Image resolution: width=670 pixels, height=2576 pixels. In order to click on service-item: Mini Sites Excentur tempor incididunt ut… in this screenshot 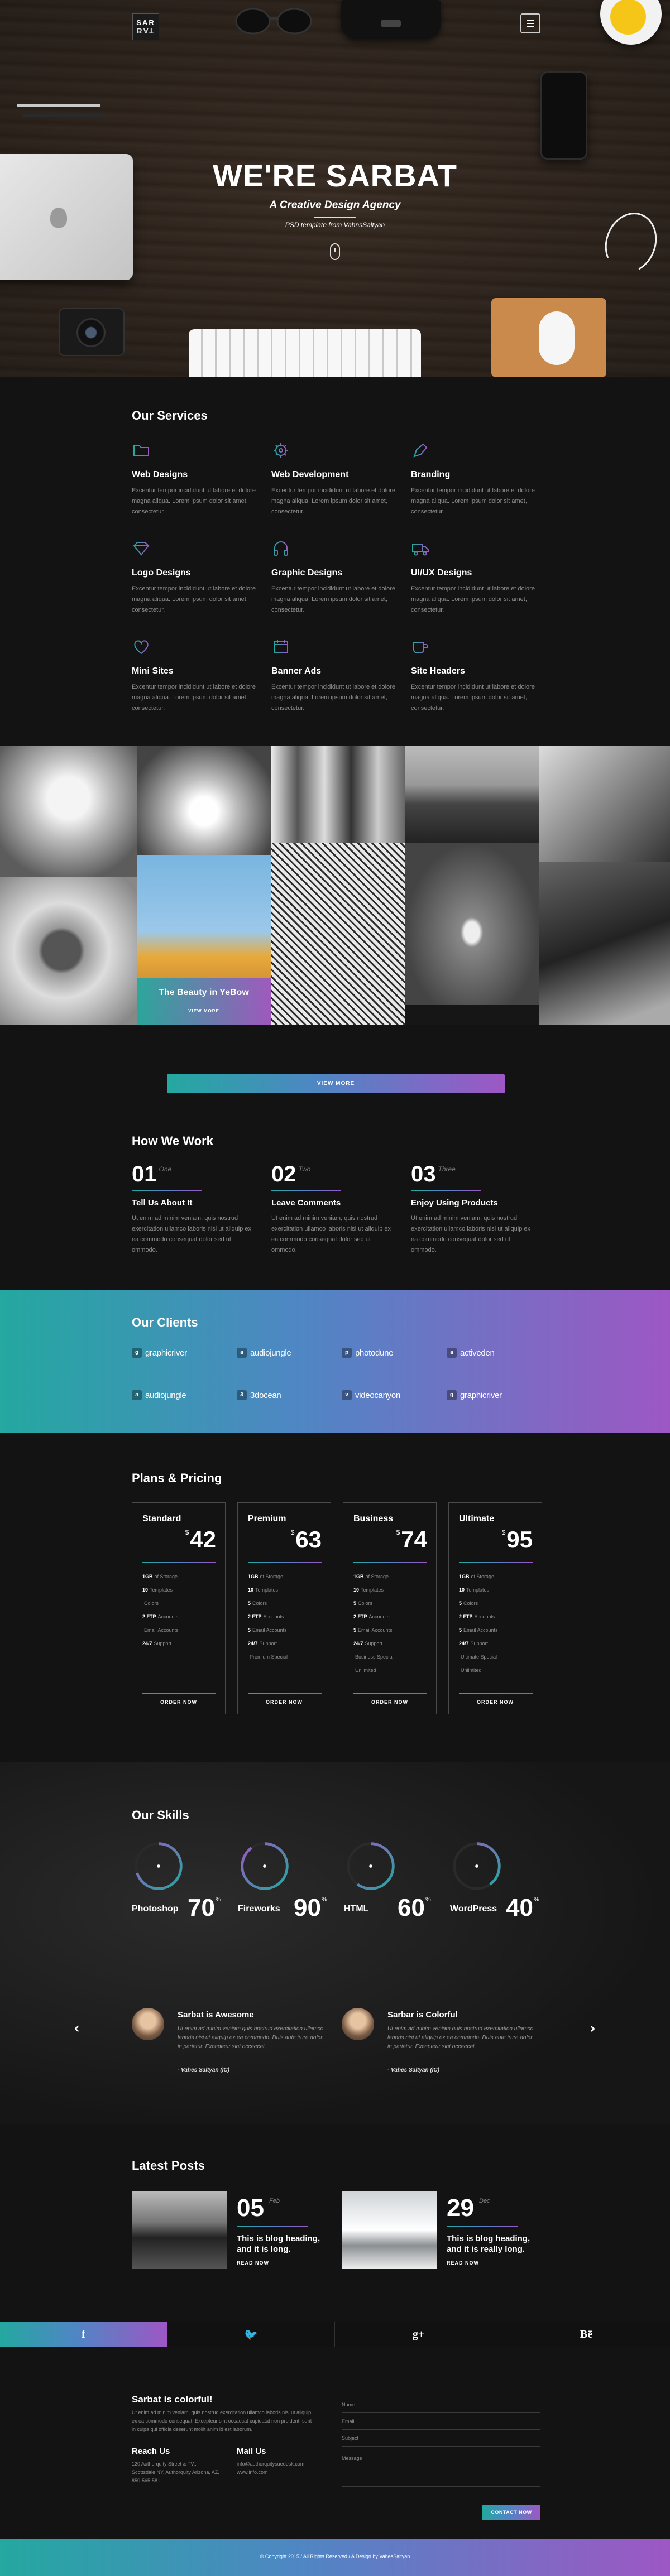, I will do `click(201, 676)`.